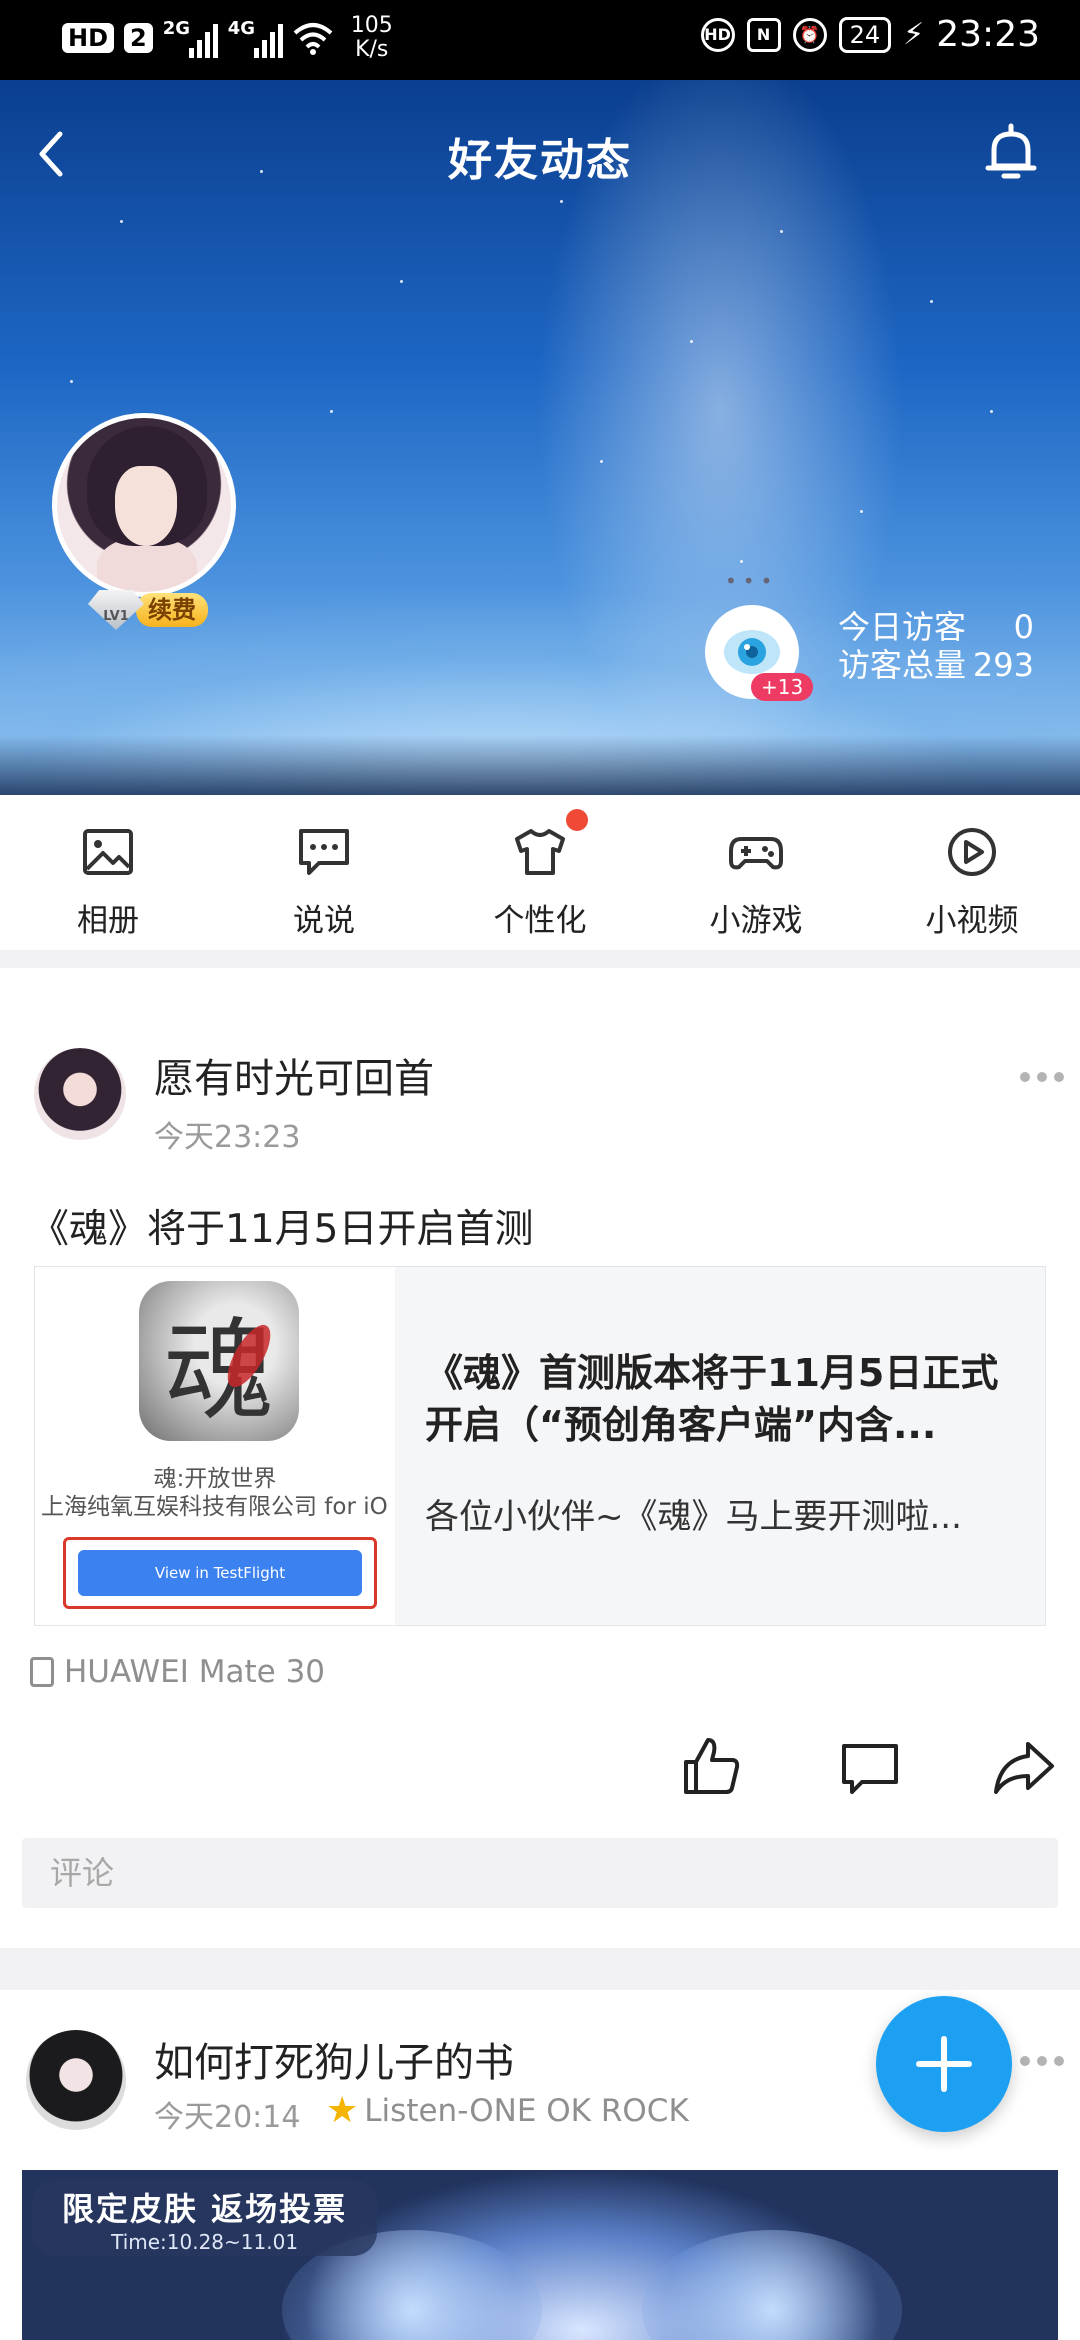  Describe the element at coordinates (870, 1768) in the screenshot. I see `comment-icon` at that location.